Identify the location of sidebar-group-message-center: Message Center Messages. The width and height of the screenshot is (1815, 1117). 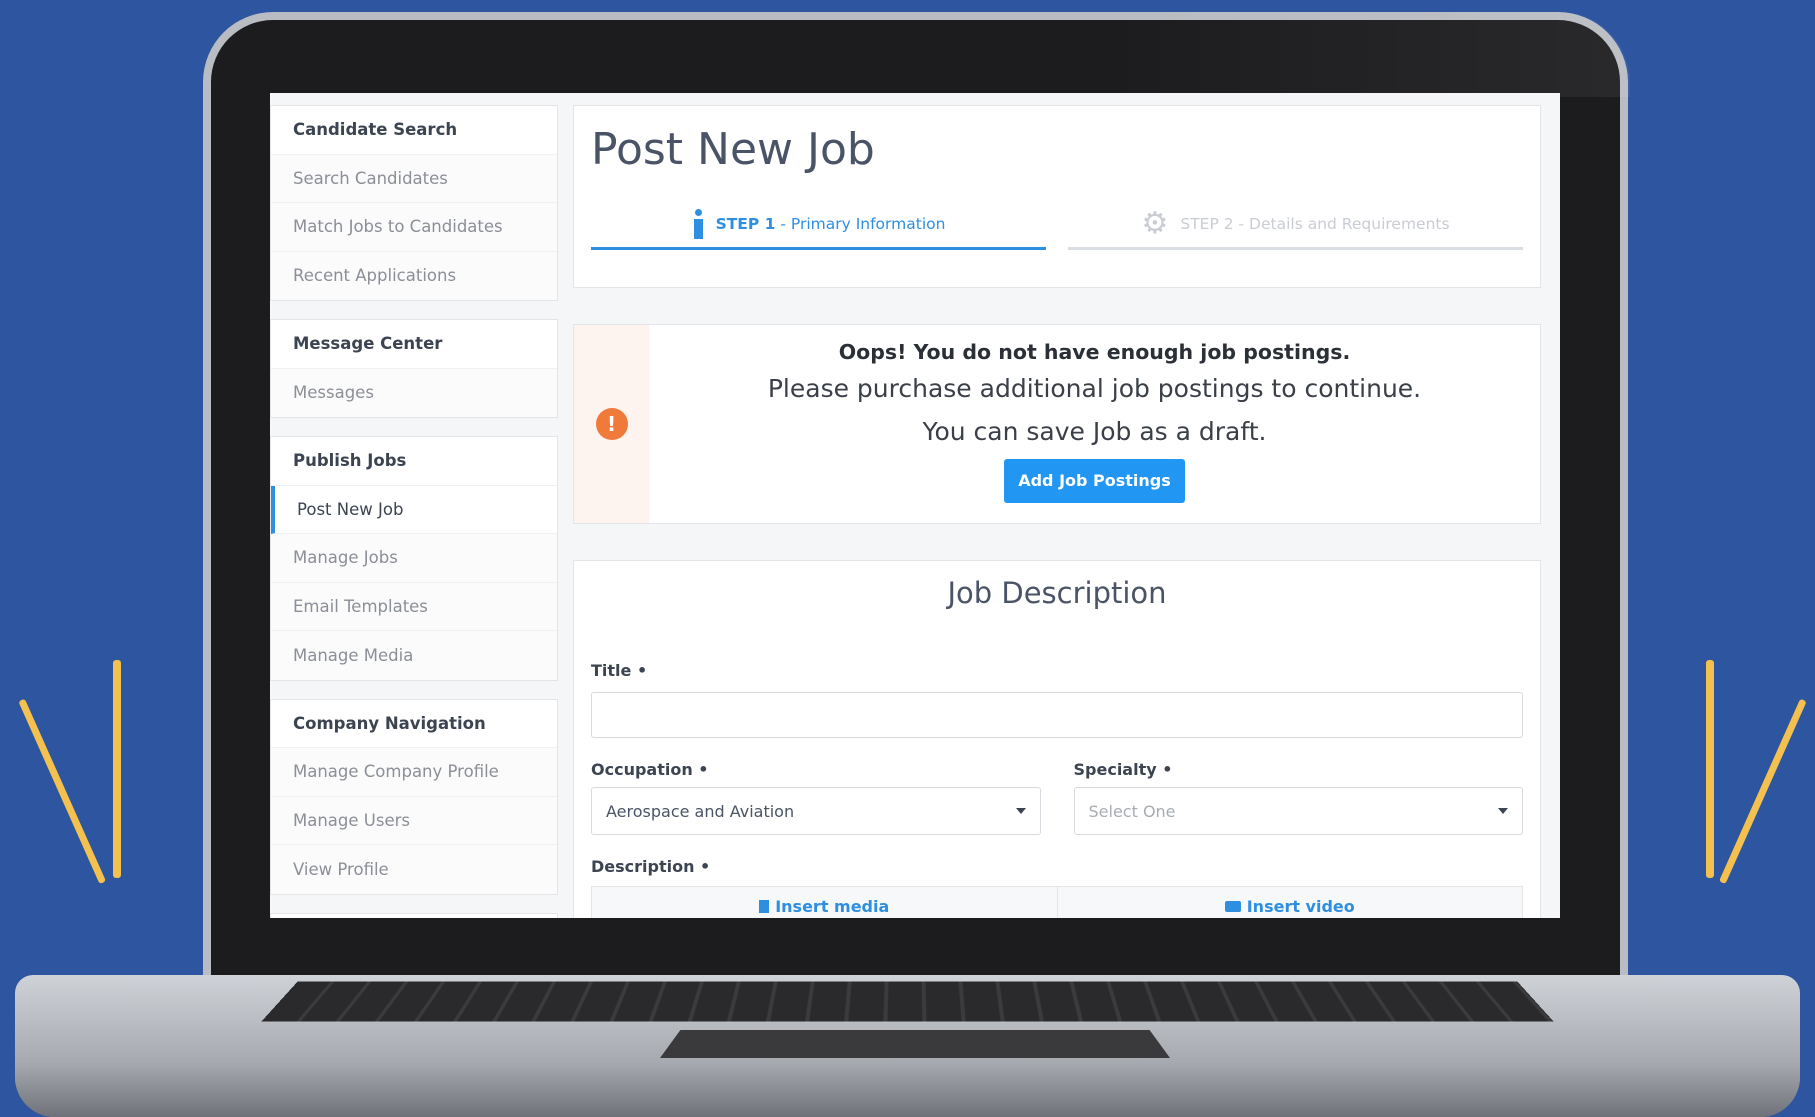
(414, 368).